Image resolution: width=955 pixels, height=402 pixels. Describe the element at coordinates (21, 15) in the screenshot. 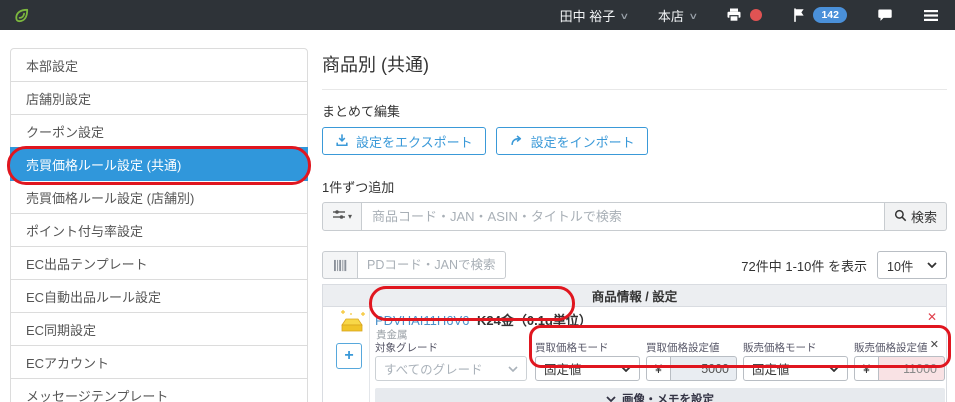

I see `app-logo-leaf-icon` at that location.